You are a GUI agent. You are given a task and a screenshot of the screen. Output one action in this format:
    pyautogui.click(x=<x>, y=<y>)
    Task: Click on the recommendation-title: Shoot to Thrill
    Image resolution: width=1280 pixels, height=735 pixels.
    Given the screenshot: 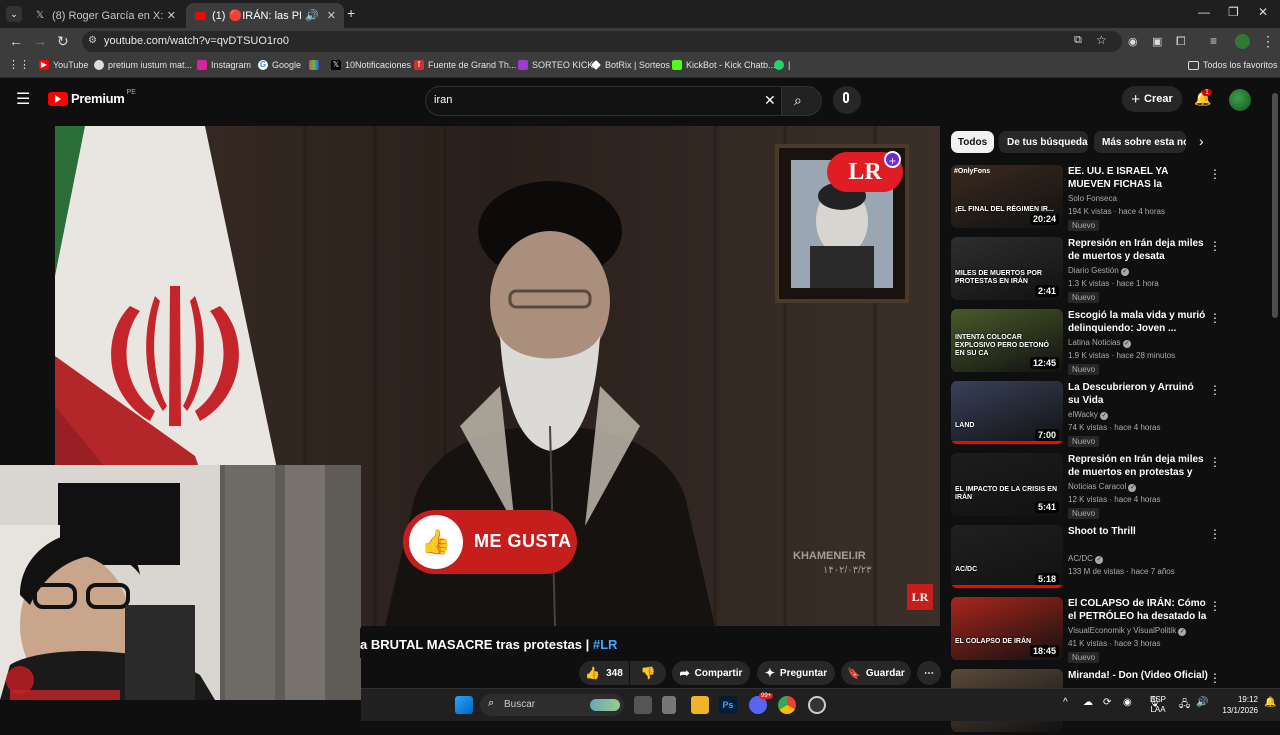 What is the action you would take?
    pyautogui.click(x=1138, y=531)
    